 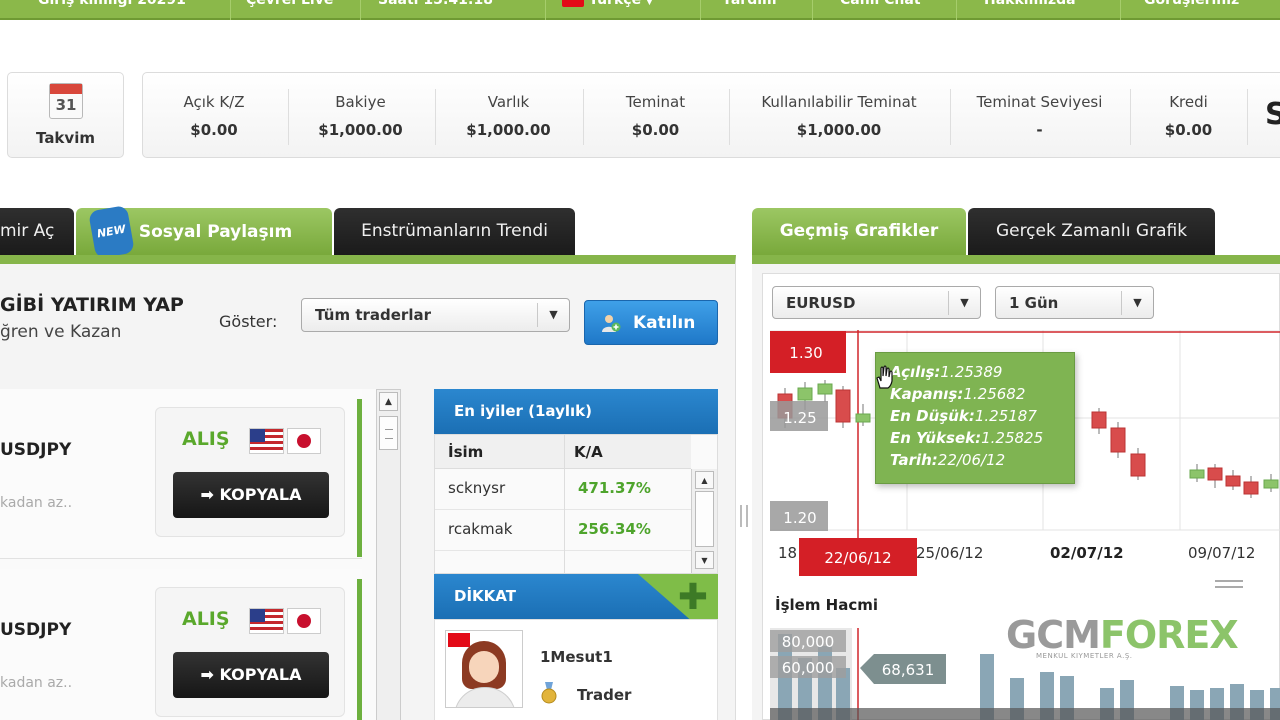 What do you see at coordinates (880, 7) in the screenshot?
I see `live-chat-link: Canlı Chat` at bounding box center [880, 7].